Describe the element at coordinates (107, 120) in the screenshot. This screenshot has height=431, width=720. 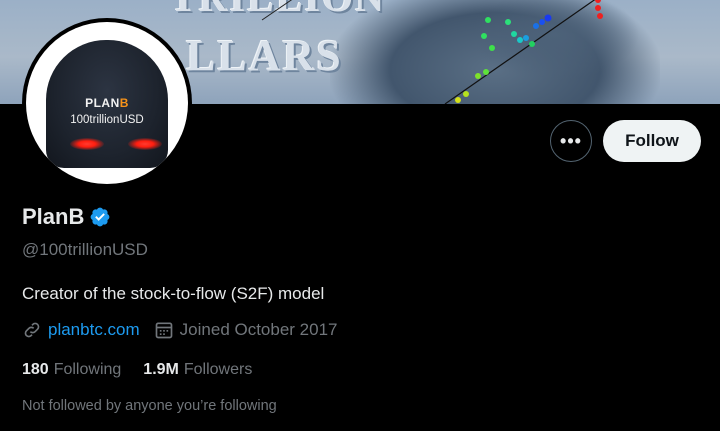
I see `cap-handle-text: 100trillionUSD` at that location.